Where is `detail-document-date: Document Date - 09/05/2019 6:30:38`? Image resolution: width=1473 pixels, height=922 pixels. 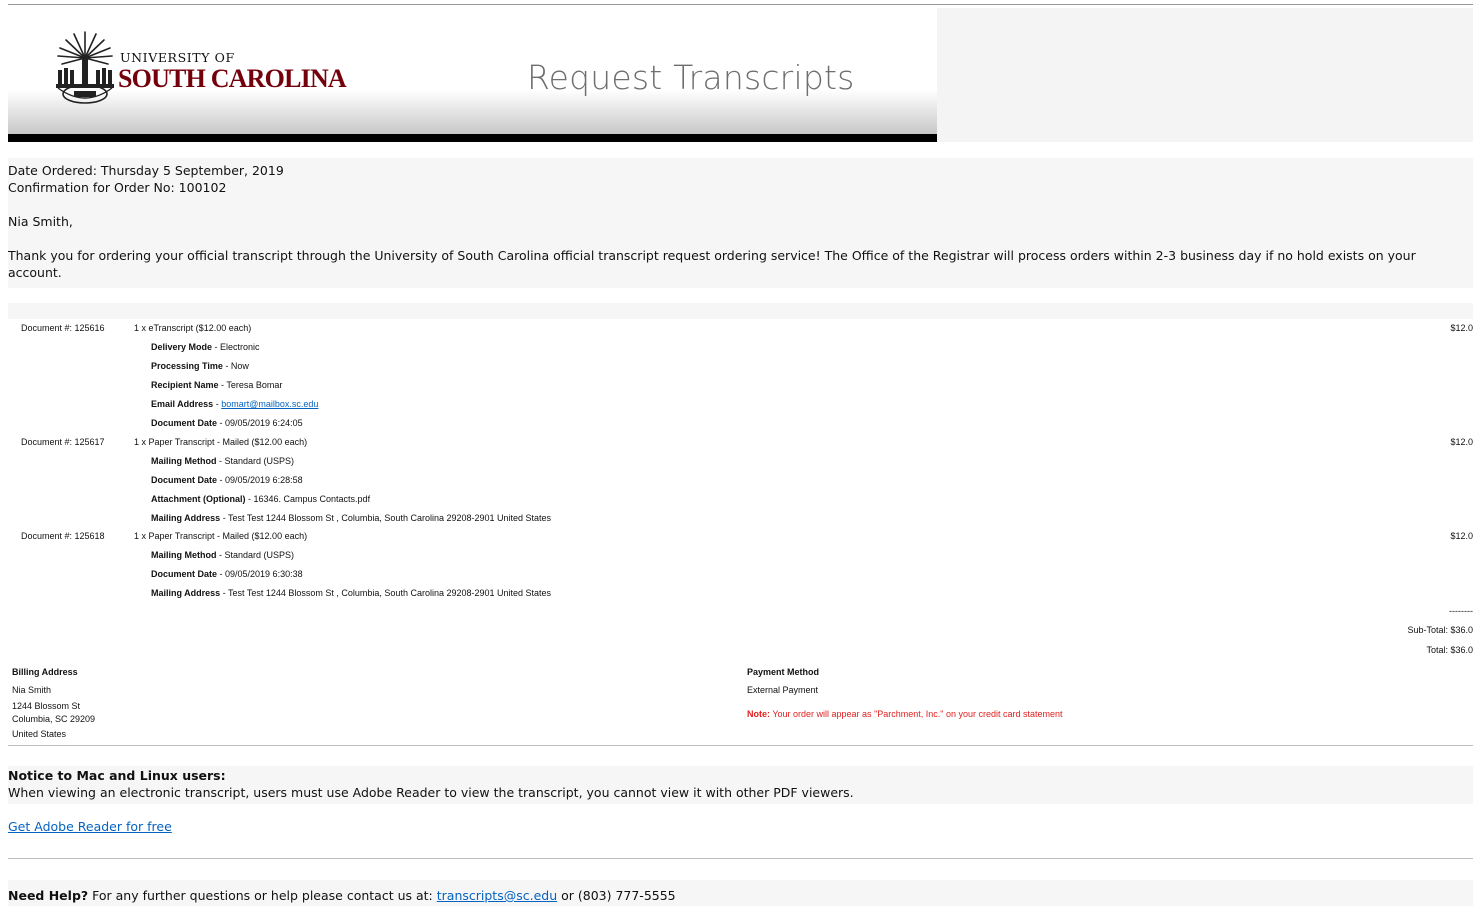 detail-document-date: Document Date - 09/05/2019 6:30:38 is located at coordinates (227, 574).